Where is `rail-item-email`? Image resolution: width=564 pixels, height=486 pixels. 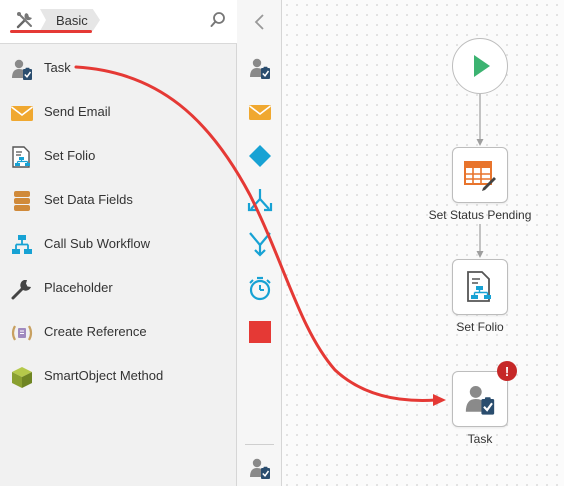
rail-item-email is located at coordinates (259, 112).